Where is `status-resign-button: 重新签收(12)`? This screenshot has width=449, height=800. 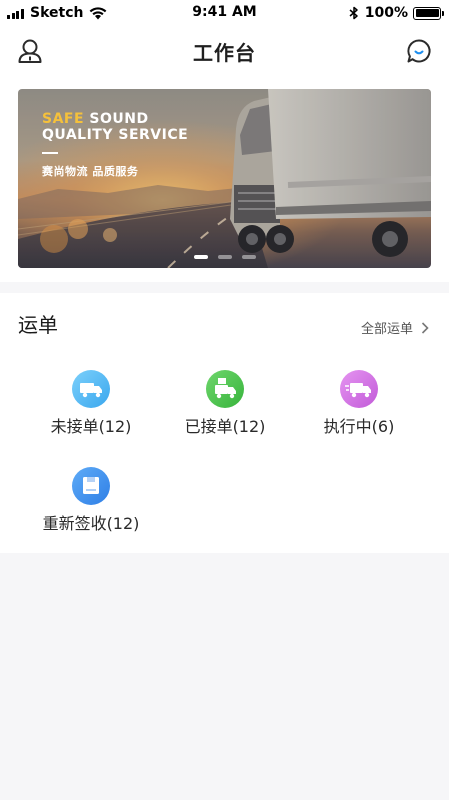
status-resign-button: 重新签收(12) is located at coordinates (91, 500).